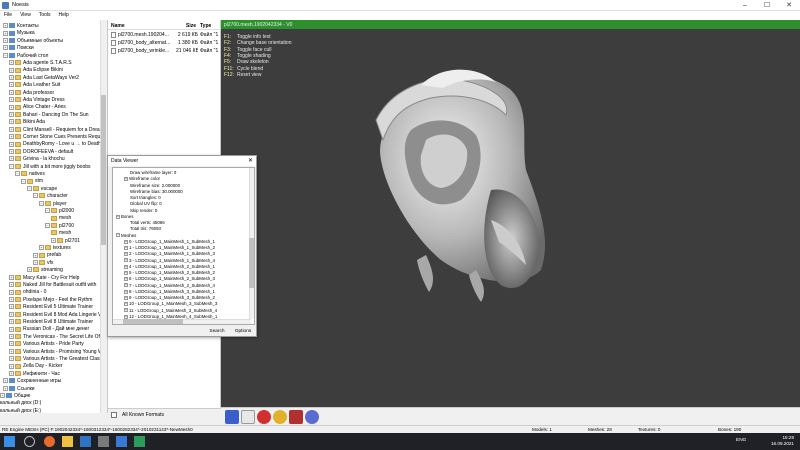 This screenshot has width=800, height=450. I want to click on file-row: pl2700.mesh.190204... 2 619 КБ Файл "1, so click(164, 35).